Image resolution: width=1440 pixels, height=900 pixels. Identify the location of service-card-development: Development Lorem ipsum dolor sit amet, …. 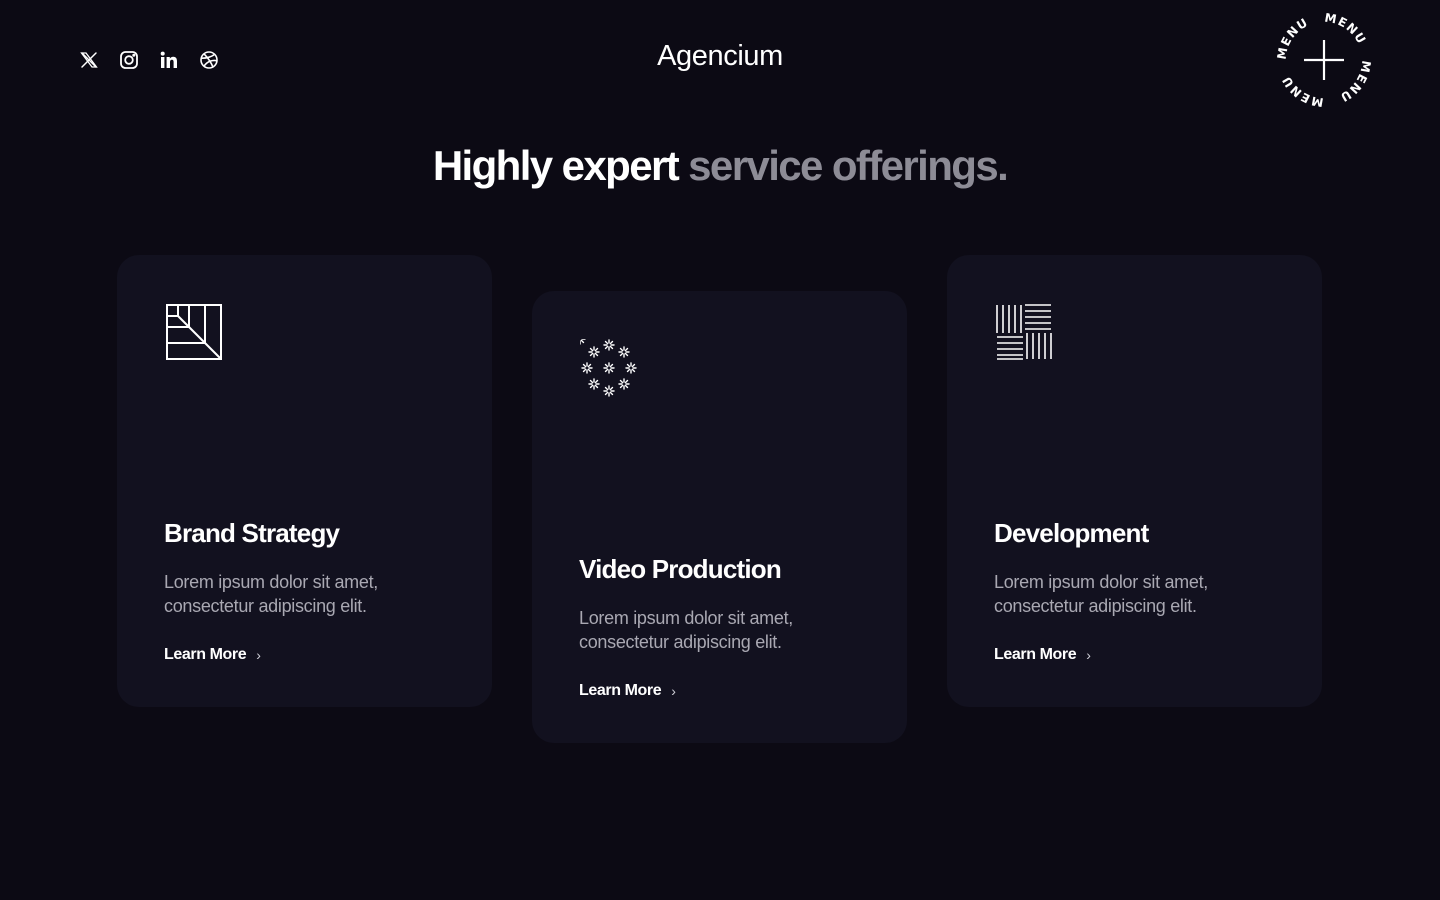
(1134, 481).